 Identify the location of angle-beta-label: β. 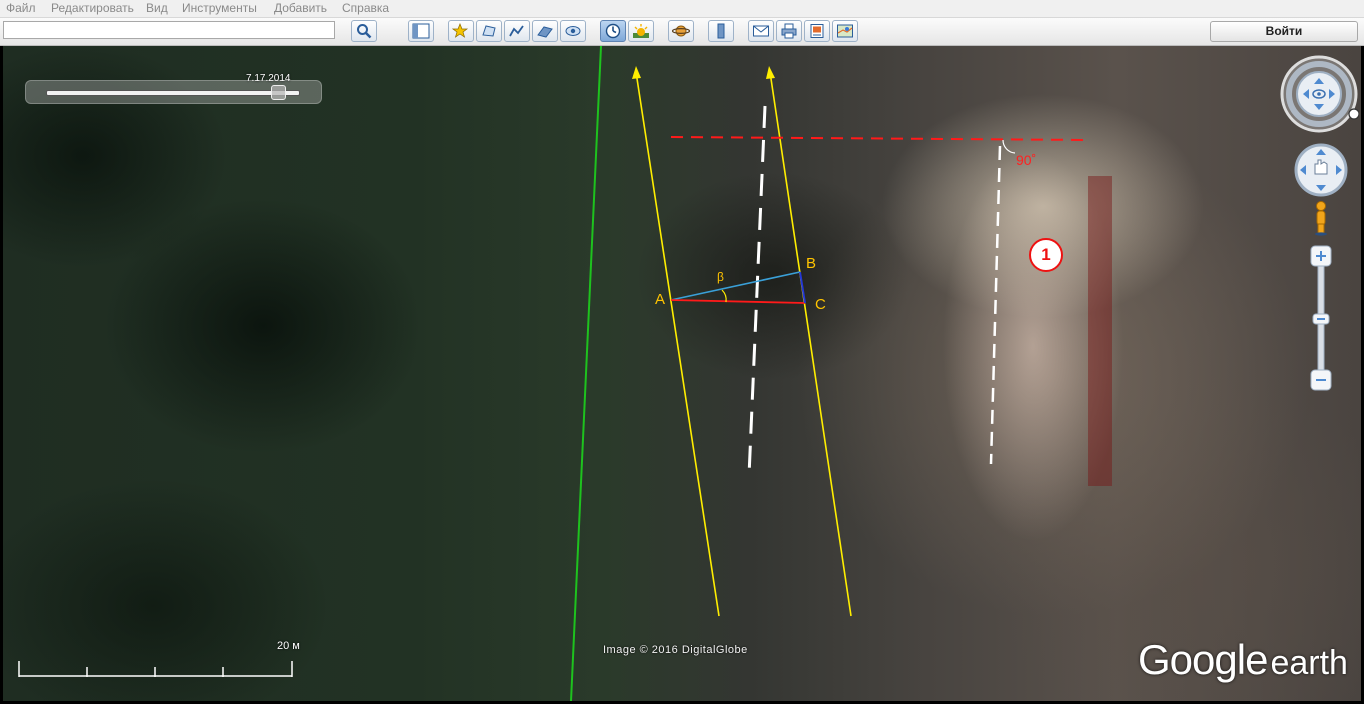
(720, 277).